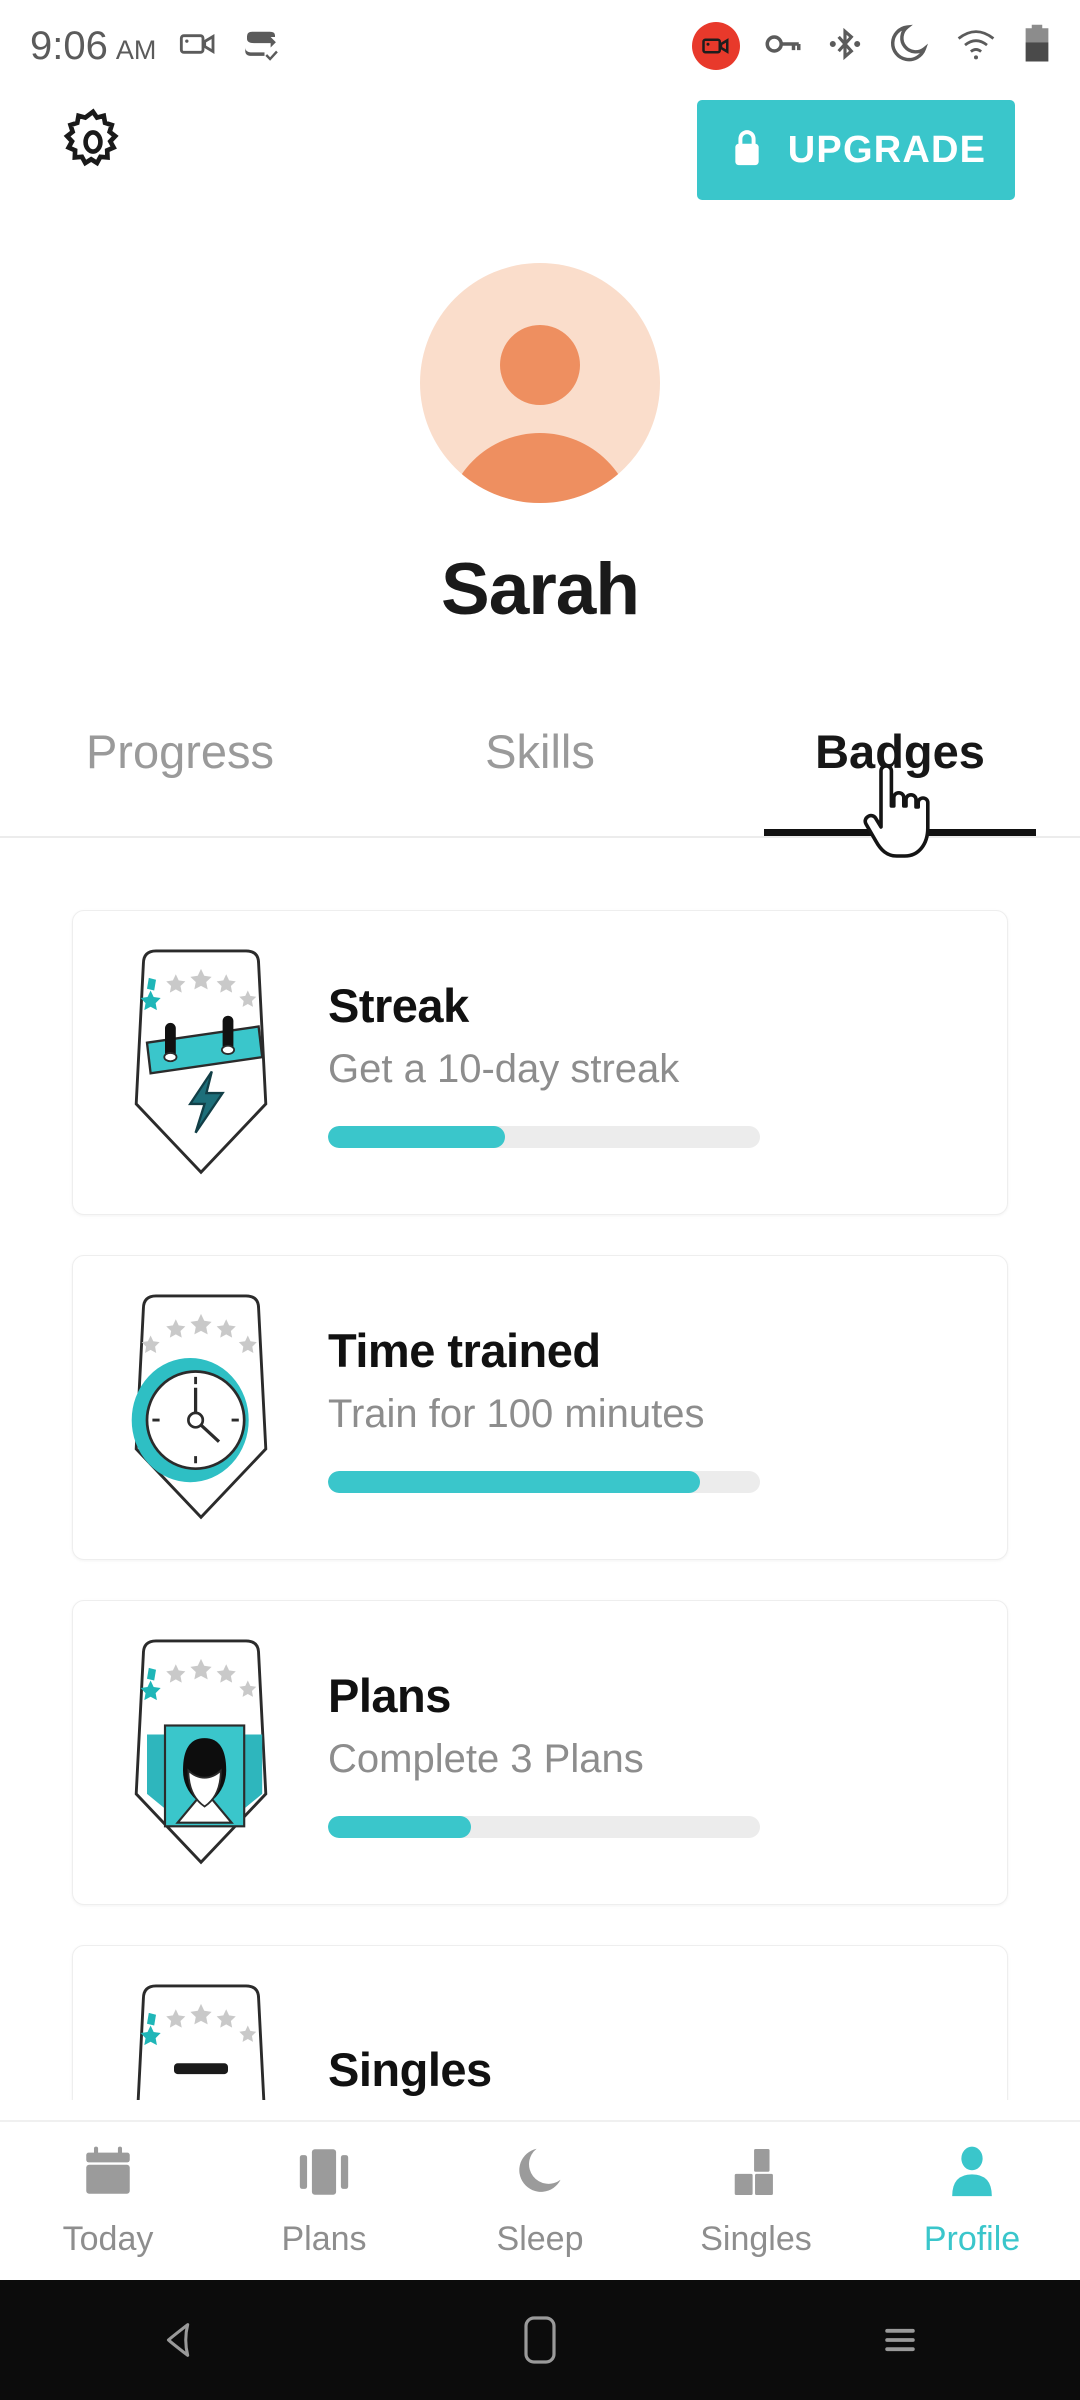 This screenshot has height=2400, width=1080. What do you see at coordinates (540, 837) in the screenshot?
I see `tabs-divider` at bounding box center [540, 837].